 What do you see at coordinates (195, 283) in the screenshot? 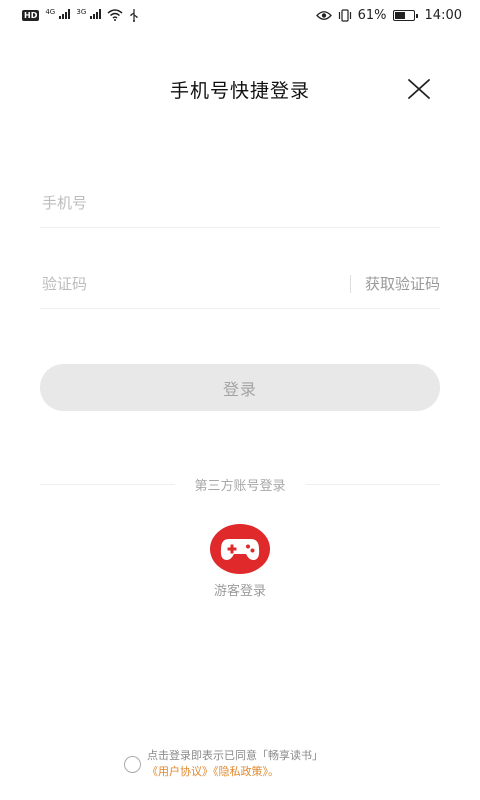
I see `verification-code-input` at bounding box center [195, 283].